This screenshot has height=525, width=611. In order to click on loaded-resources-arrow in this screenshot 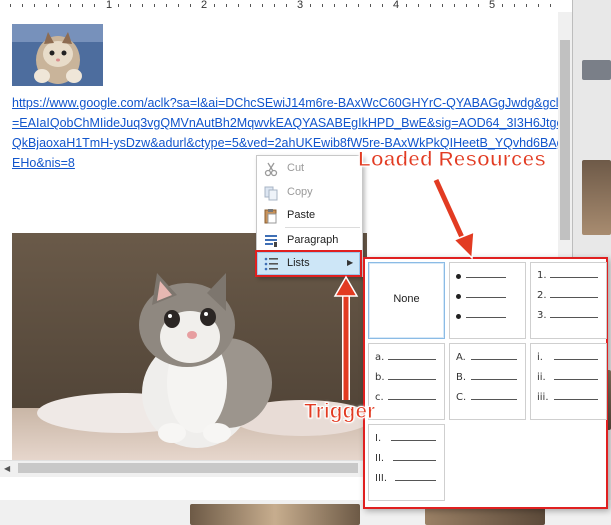, I will do `click(453, 219)`.